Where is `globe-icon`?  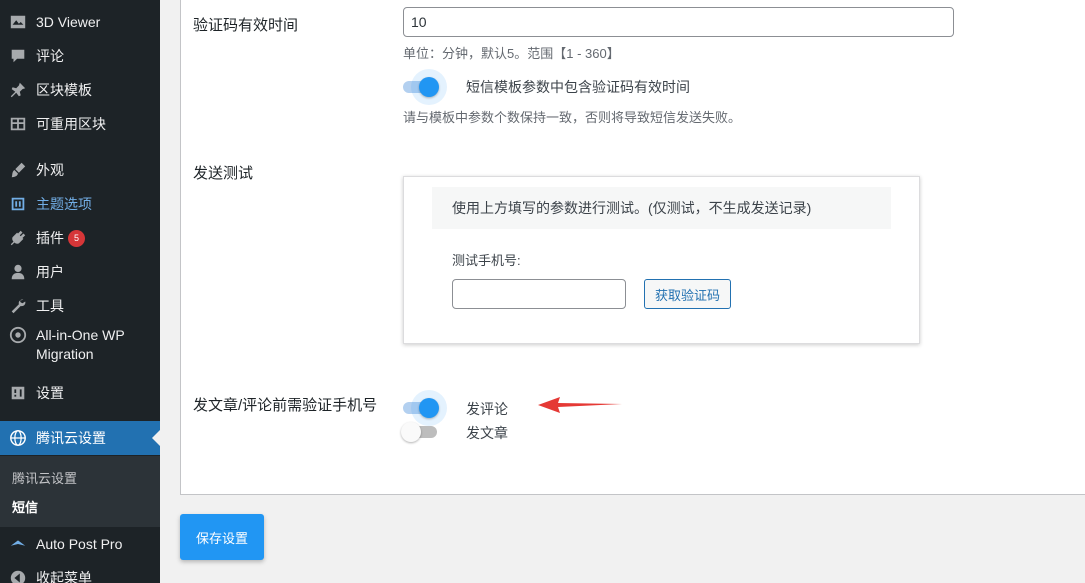
globe-icon is located at coordinates (18, 438).